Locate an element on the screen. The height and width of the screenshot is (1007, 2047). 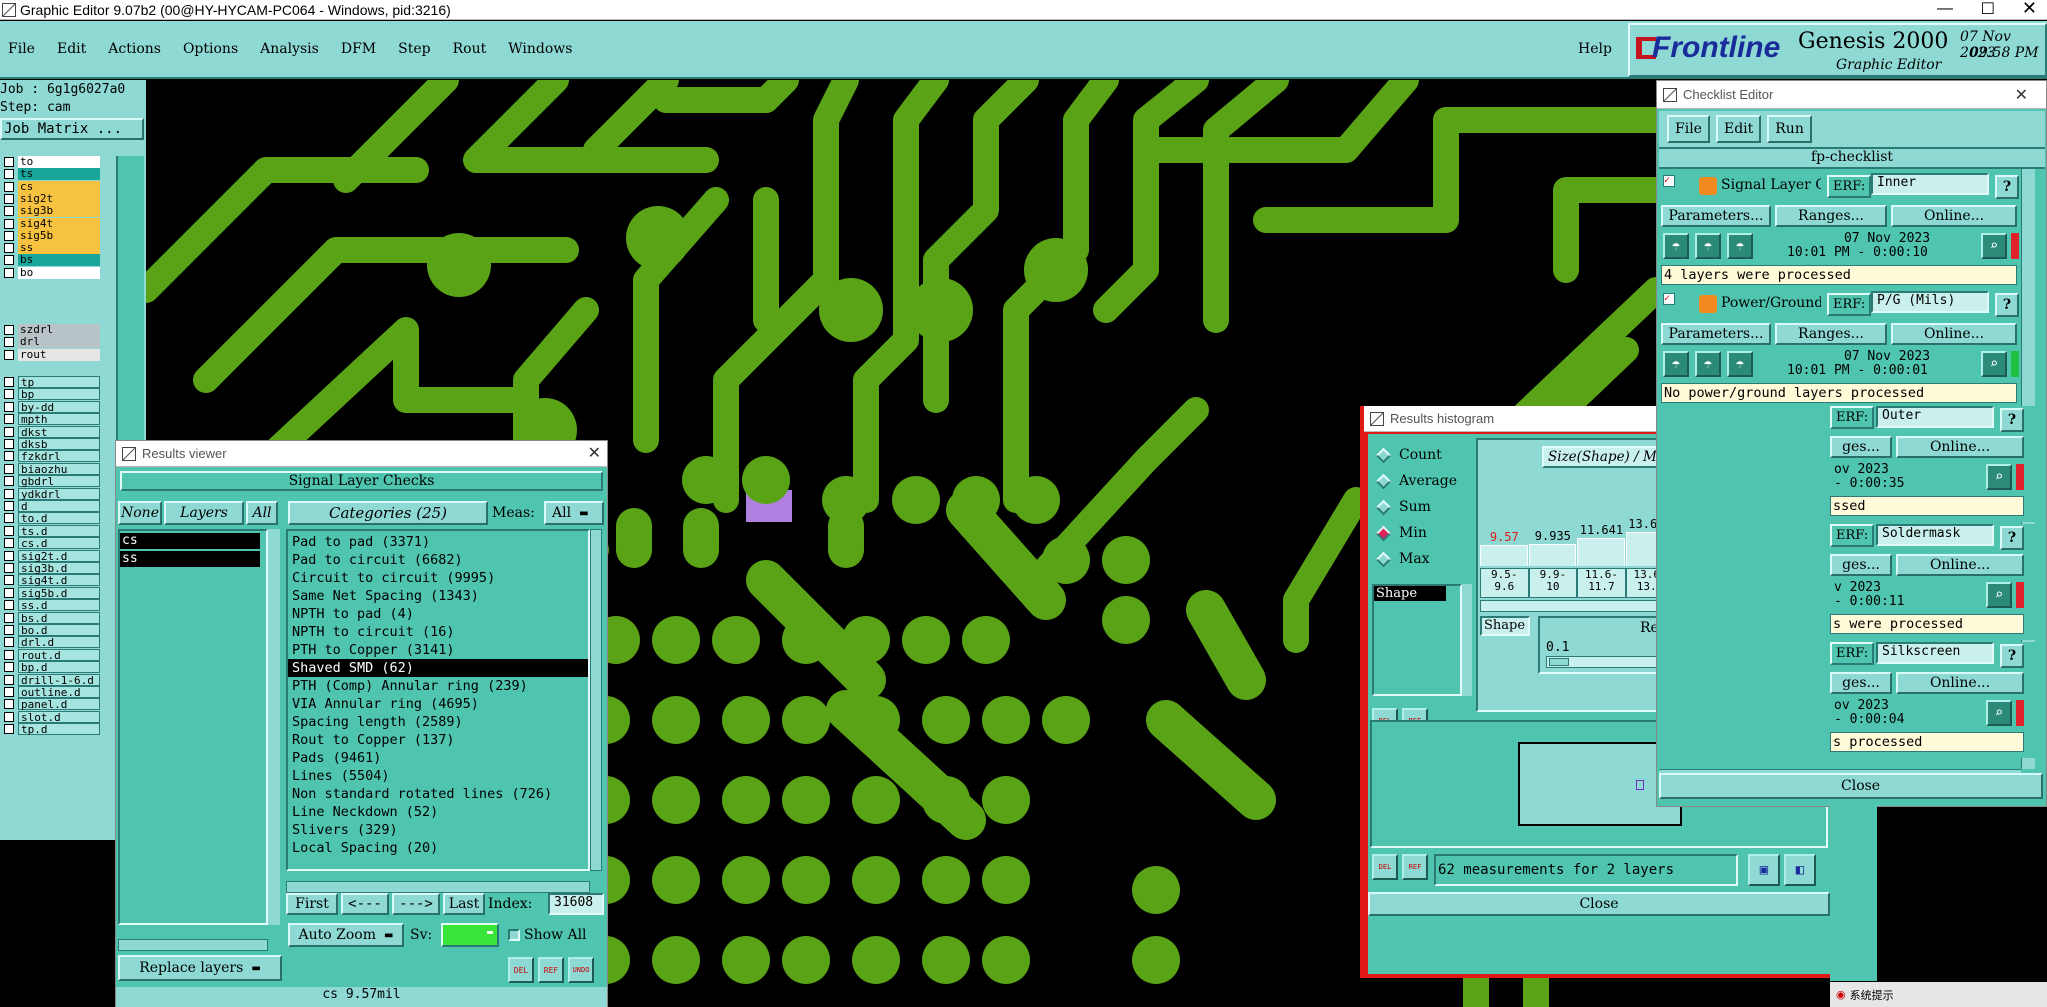
category-item: Same Net Spacing (1343) is located at coordinates (438, 596).